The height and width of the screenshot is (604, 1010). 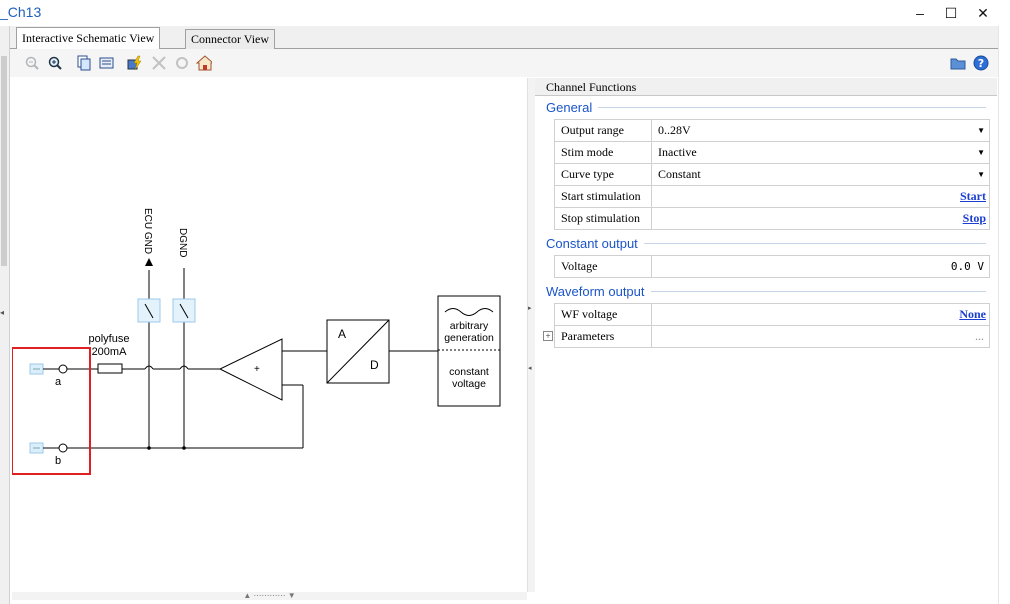 What do you see at coordinates (603, 152) in the screenshot?
I see `row-label: Stim mode` at bounding box center [603, 152].